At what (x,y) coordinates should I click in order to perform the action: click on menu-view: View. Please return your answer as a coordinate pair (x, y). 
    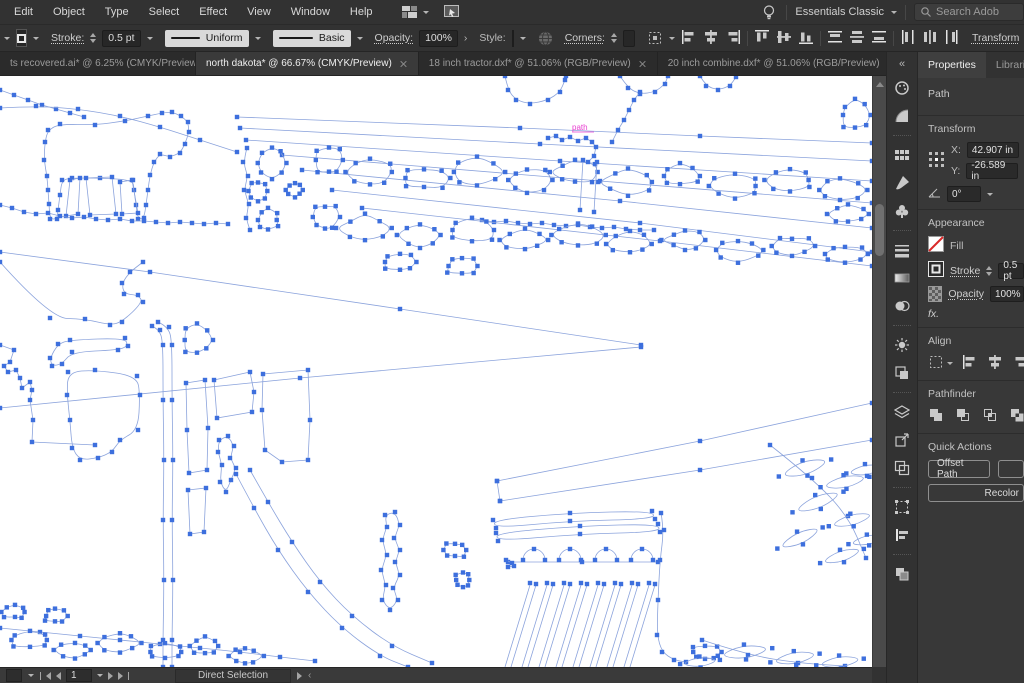
    Looking at the image, I should click on (259, 12).